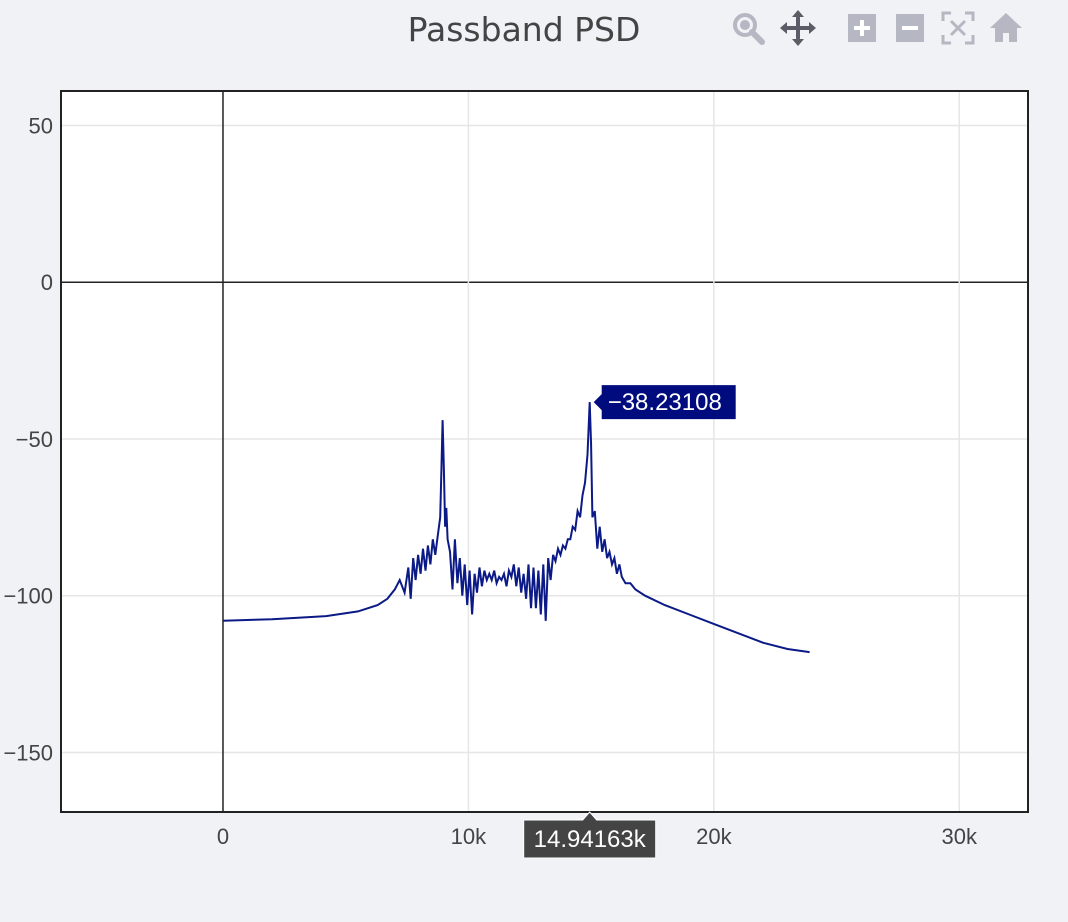 This screenshot has height=922, width=1068. I want to click on hover-y-value: −38.23108, so click(665, 402).